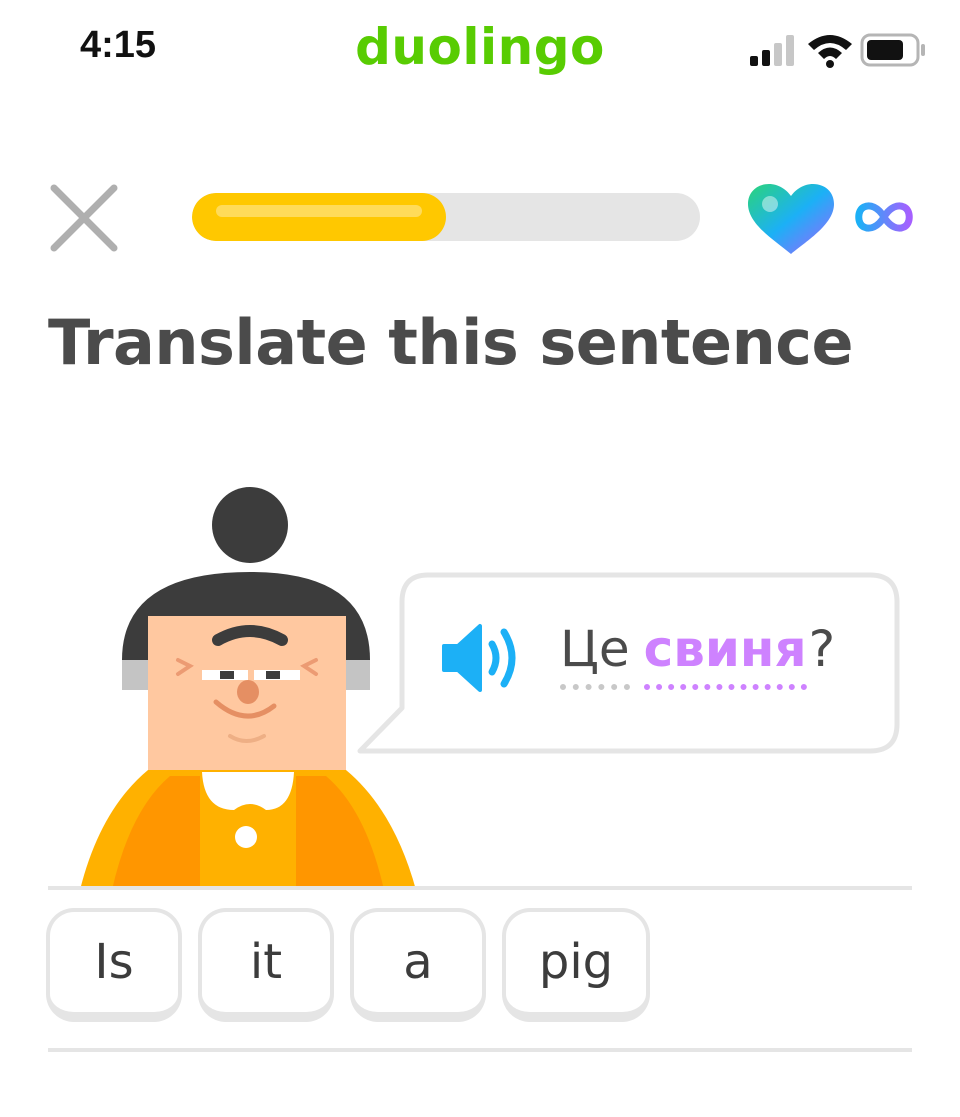  What do you see at coordinates (319, 211) in the screenshot?
I see `progress-shine` at bounding box center [319, 211].